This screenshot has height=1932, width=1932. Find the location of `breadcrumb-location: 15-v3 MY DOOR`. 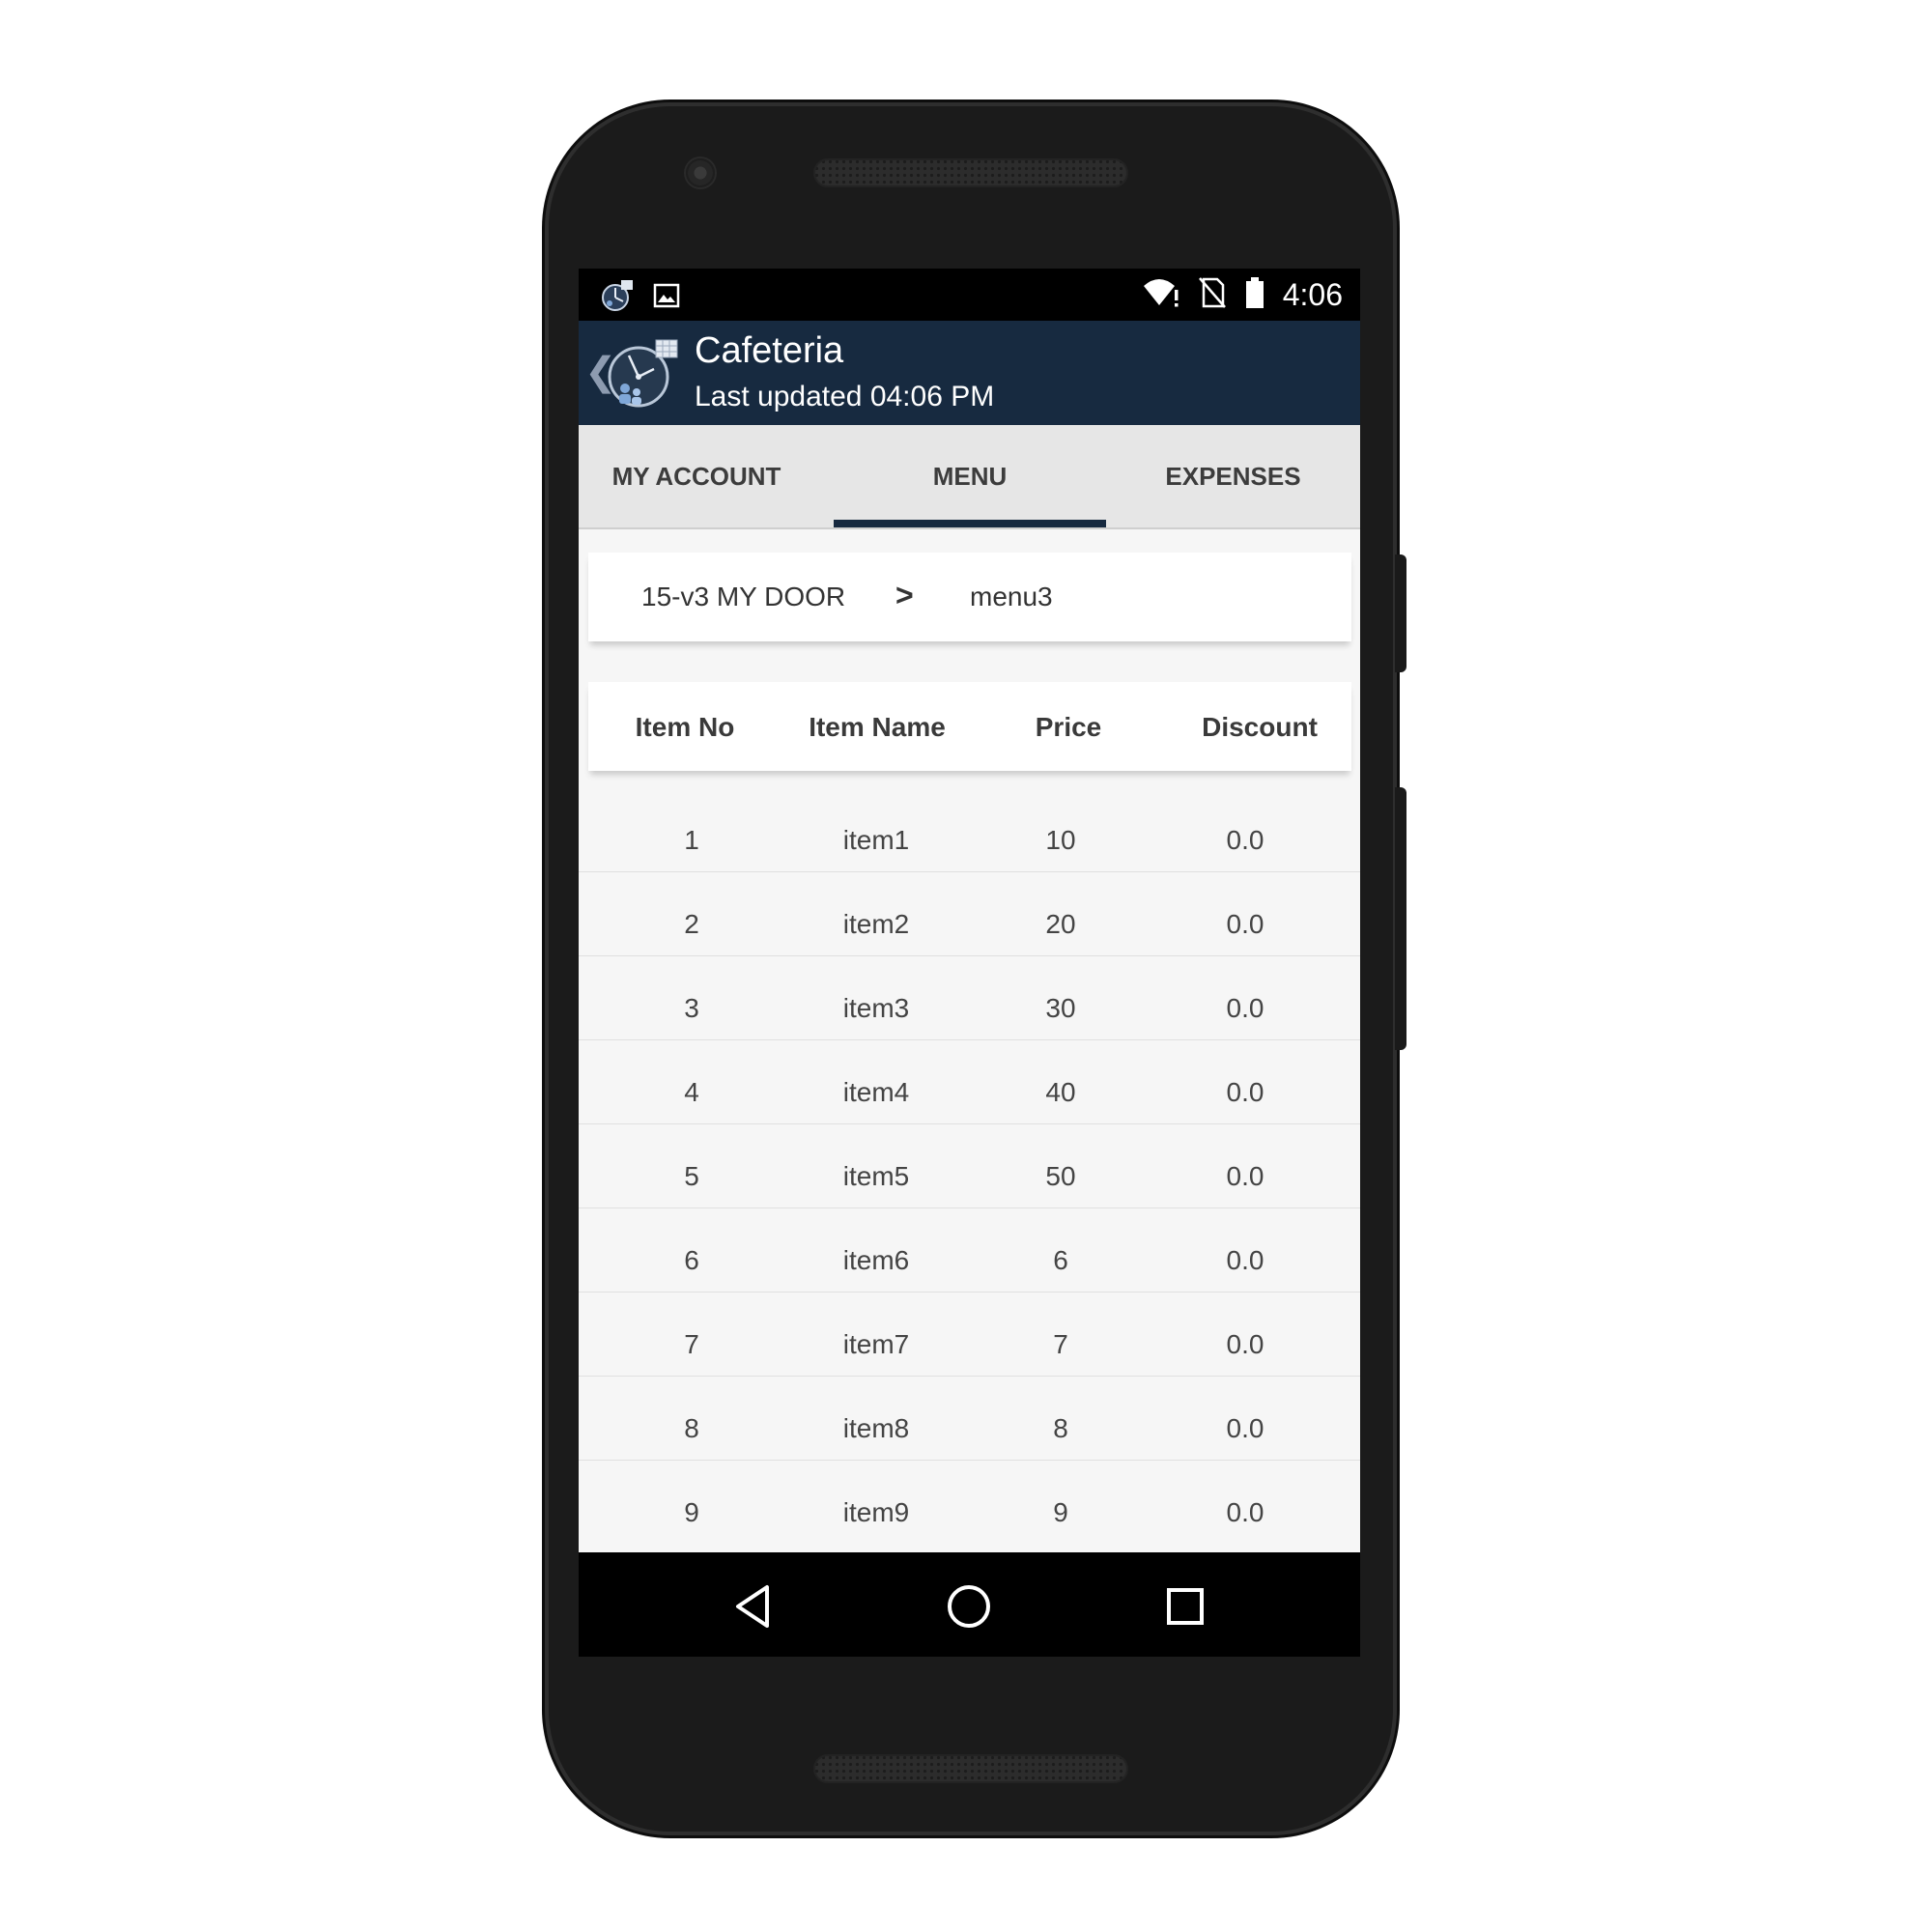

breadcrumb-location: 15-v3 MY DOOR is located at coordinates (743, 597).